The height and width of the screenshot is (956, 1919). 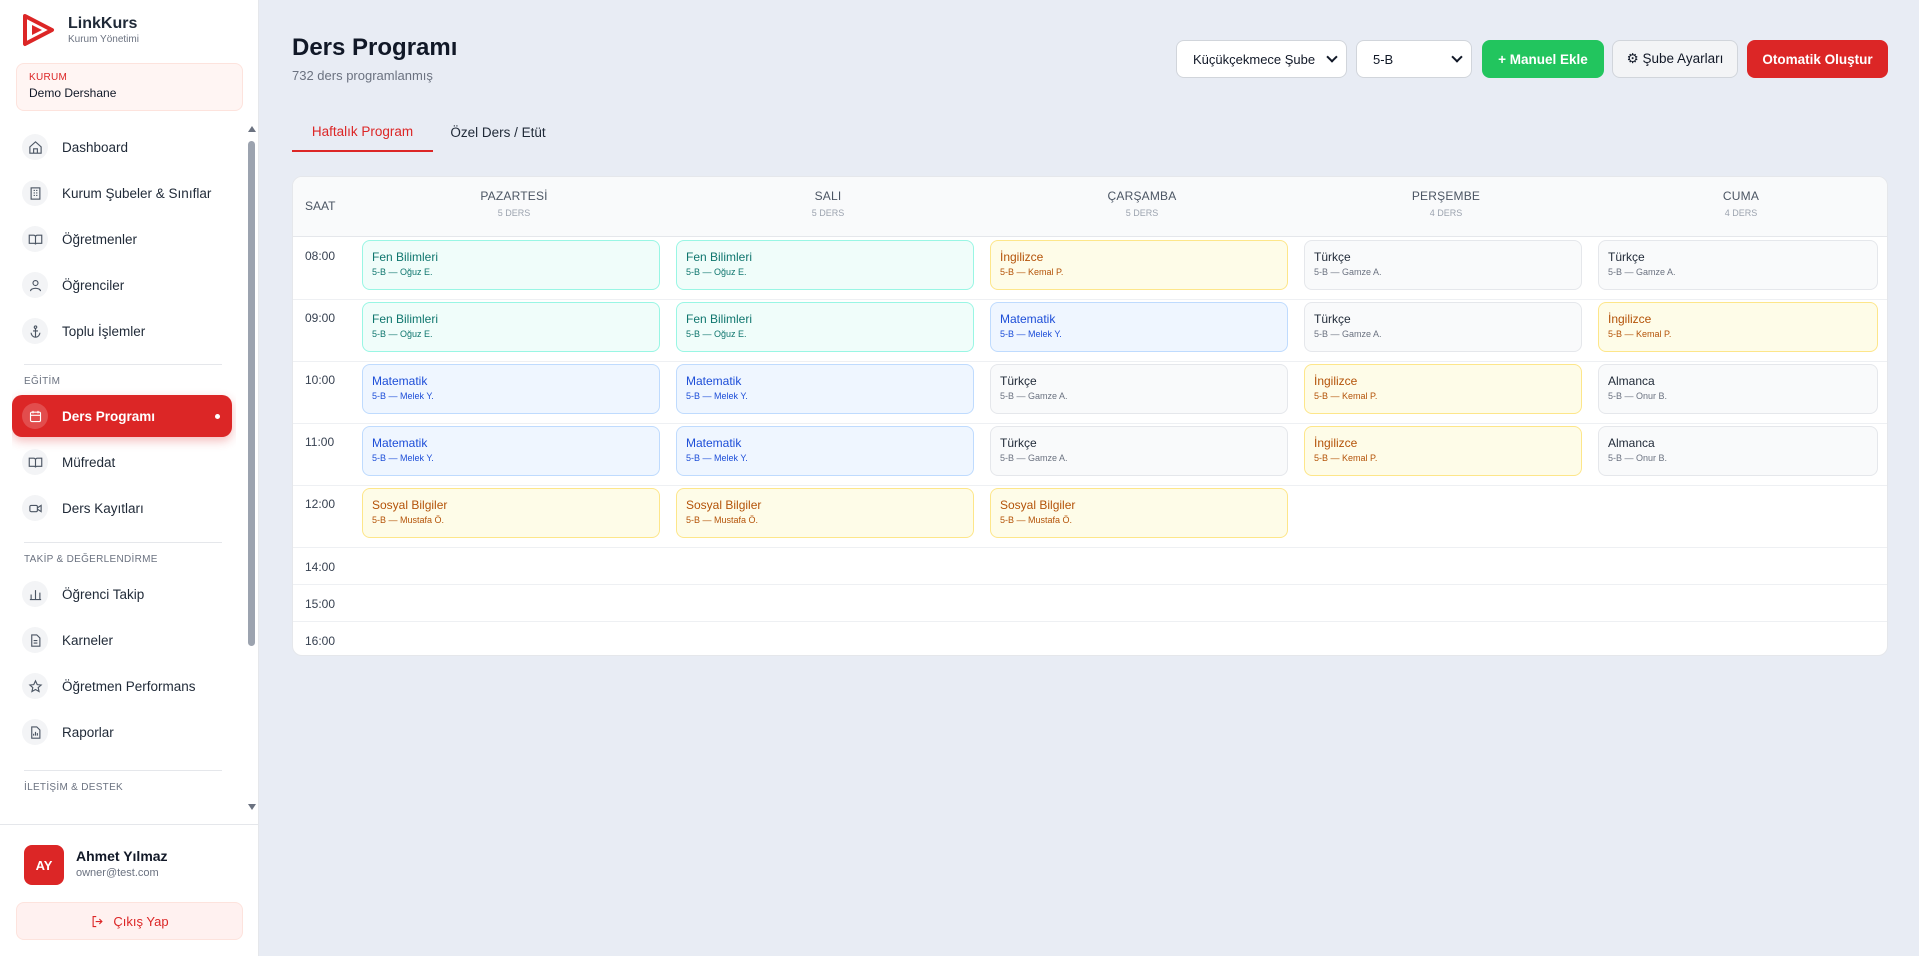 I want to click on tab-weekly-program: Haftalık Program, so click(x=362, y=132).